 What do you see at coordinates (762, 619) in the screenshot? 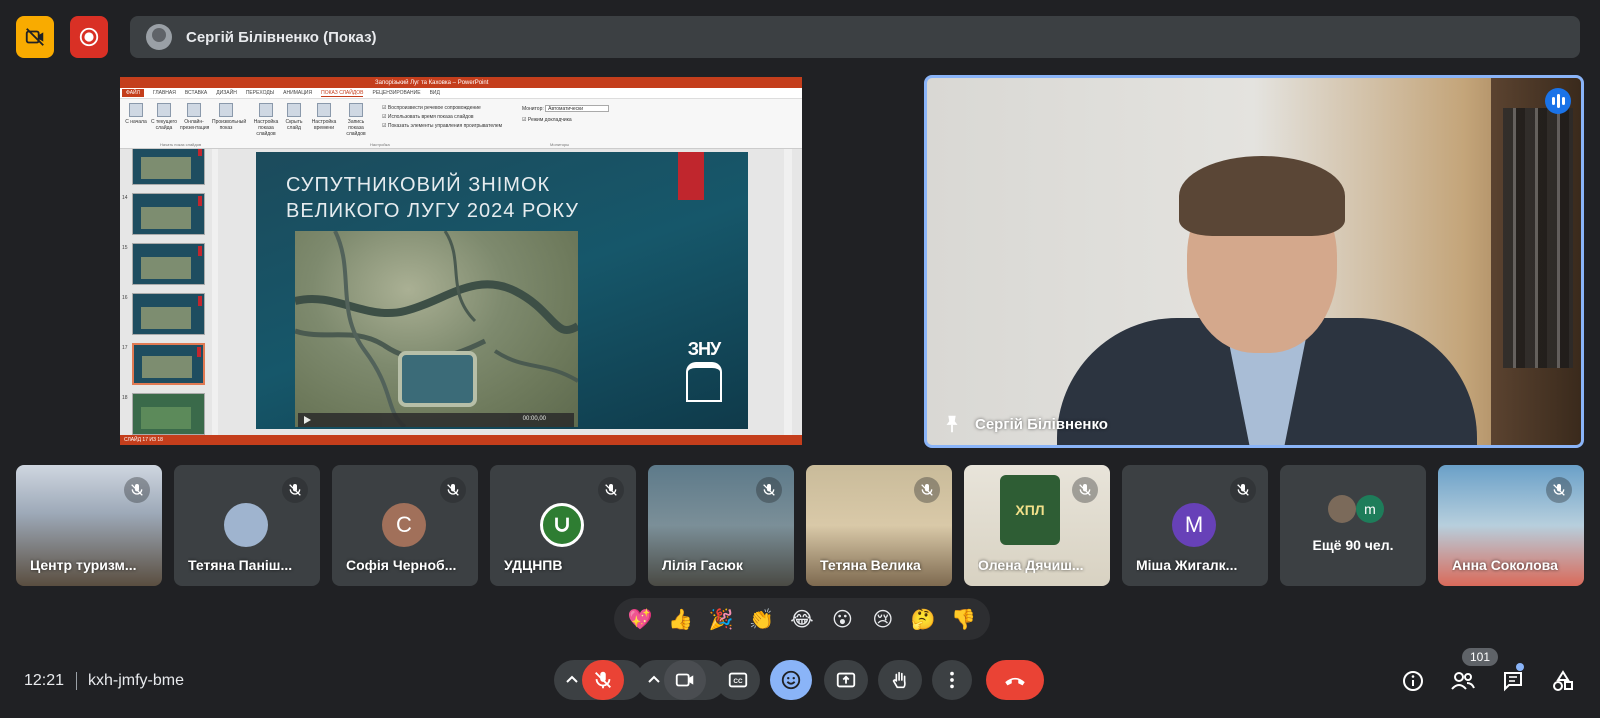
I see `reaction-clap: 👏` at bounding box center [762, 619].